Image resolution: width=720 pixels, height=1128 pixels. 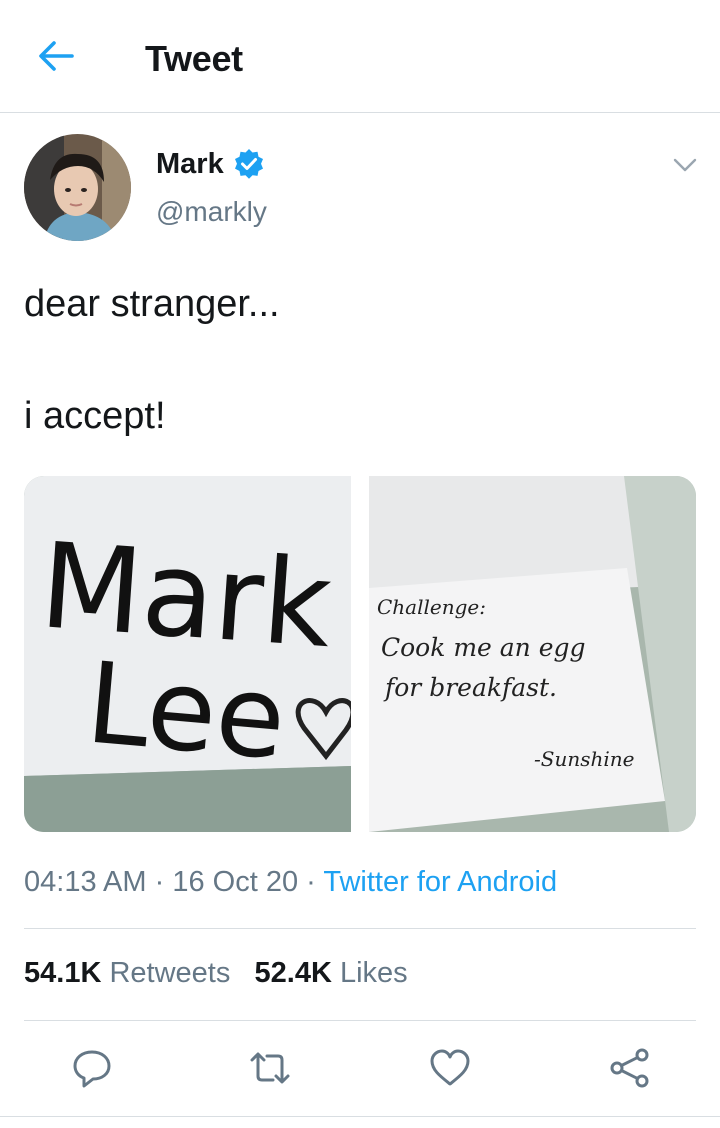 What do you see at coordinates (470, 687) in the screenshot?
I see `note-text: for breakfast.` at bounding box center [470, 687].